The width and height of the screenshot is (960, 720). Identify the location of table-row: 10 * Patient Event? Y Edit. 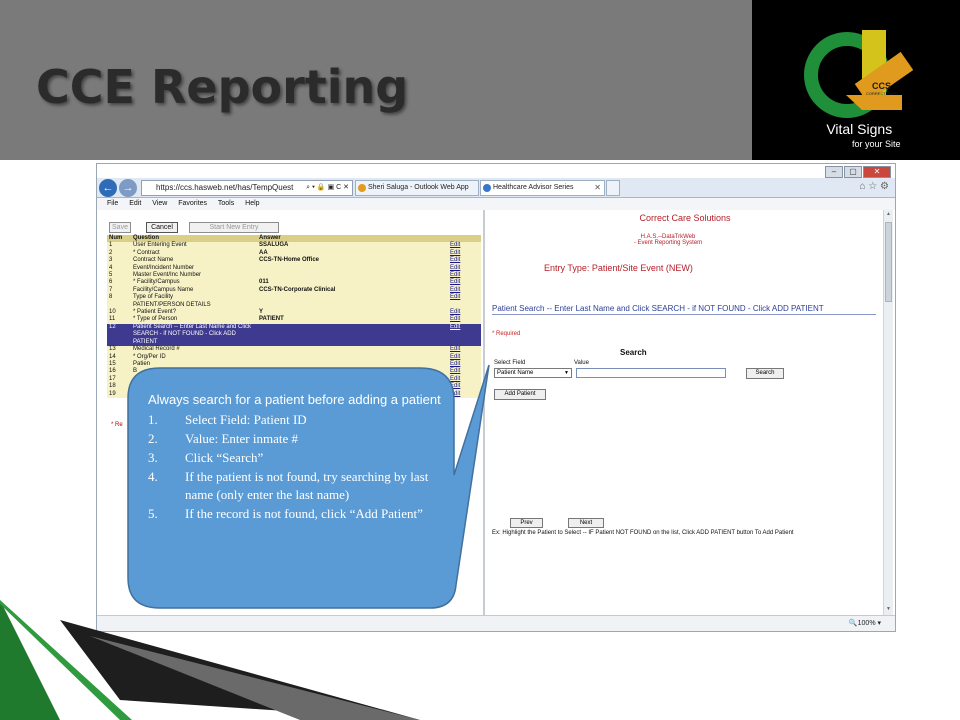
(294, 312).